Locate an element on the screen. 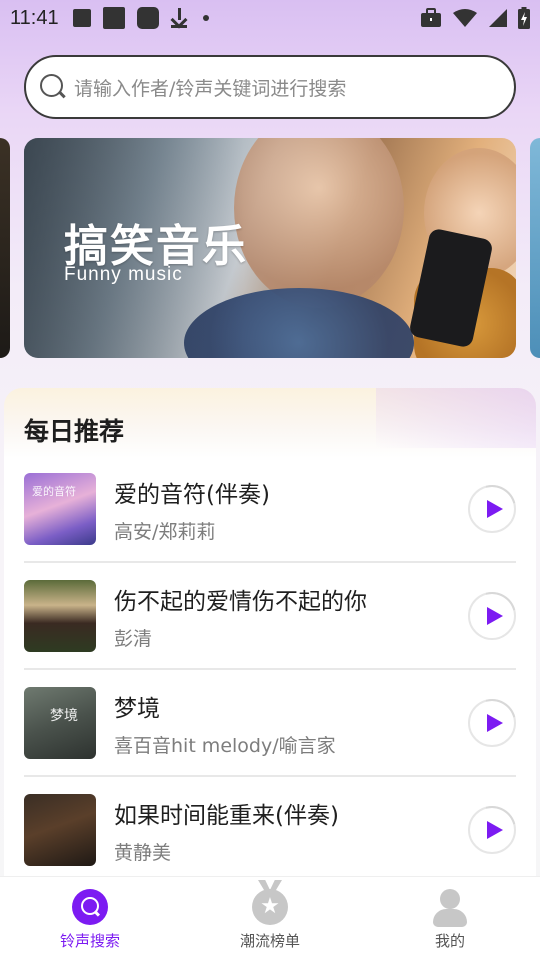 This screenshot has height=960, width=540. search-input: 请输入作者/铃声关键词进行搜索 is located at coordinates (270, 87).